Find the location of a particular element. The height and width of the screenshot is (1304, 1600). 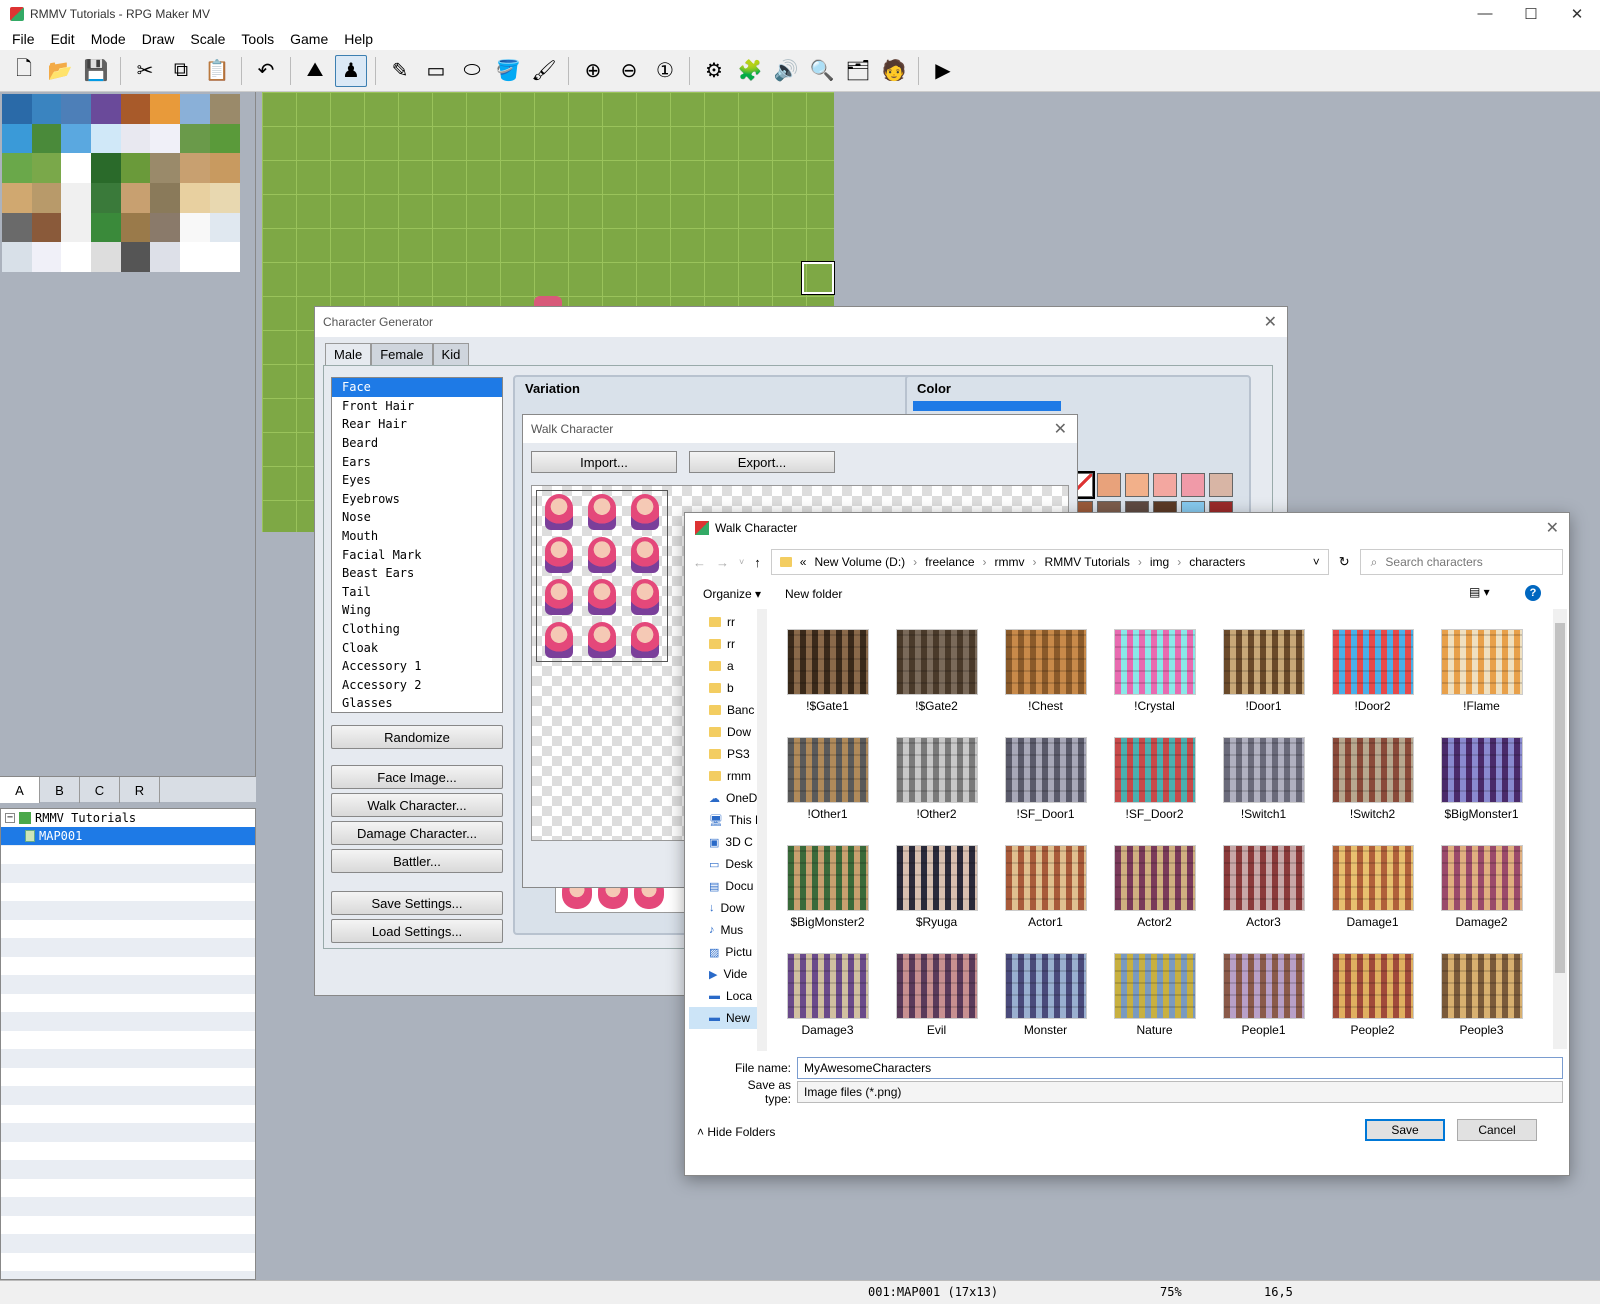

file-item: !$Gate1 is located at coordinates (827, 663).